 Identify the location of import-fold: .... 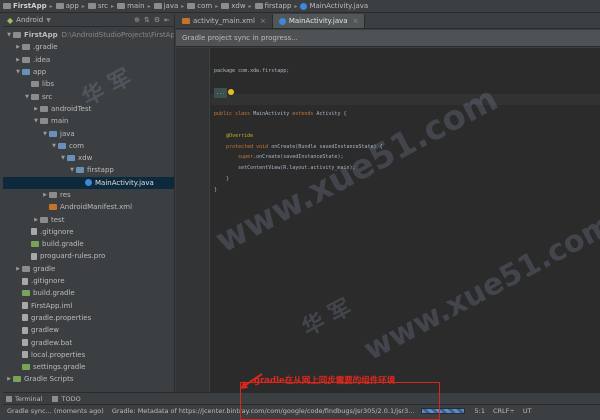
(221, 93).